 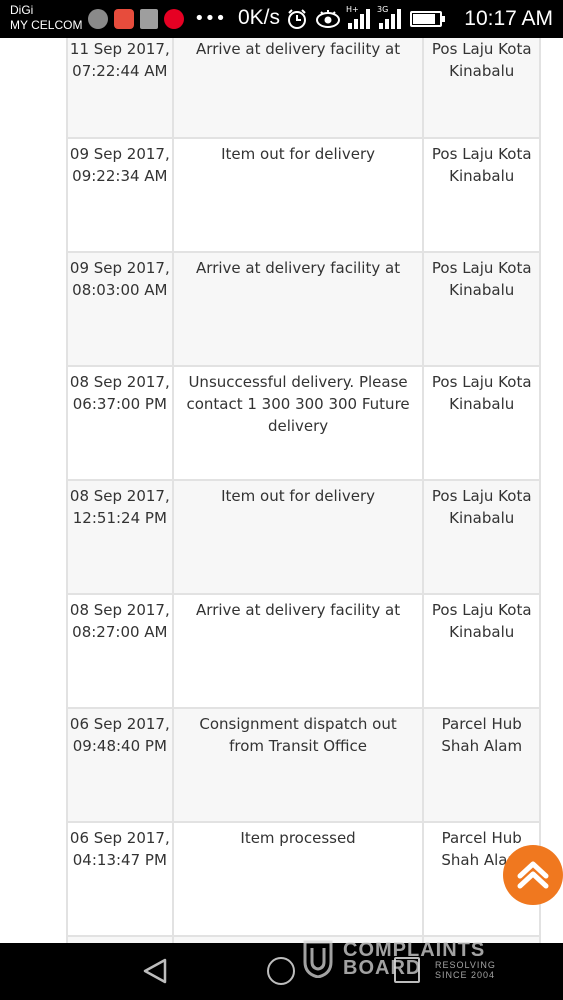 What do you see at coordinates (465, 970) in the screenshot?
I see `watermark-tagline: RESOLVING SINCE 2004` at bounding box center [465, 970].